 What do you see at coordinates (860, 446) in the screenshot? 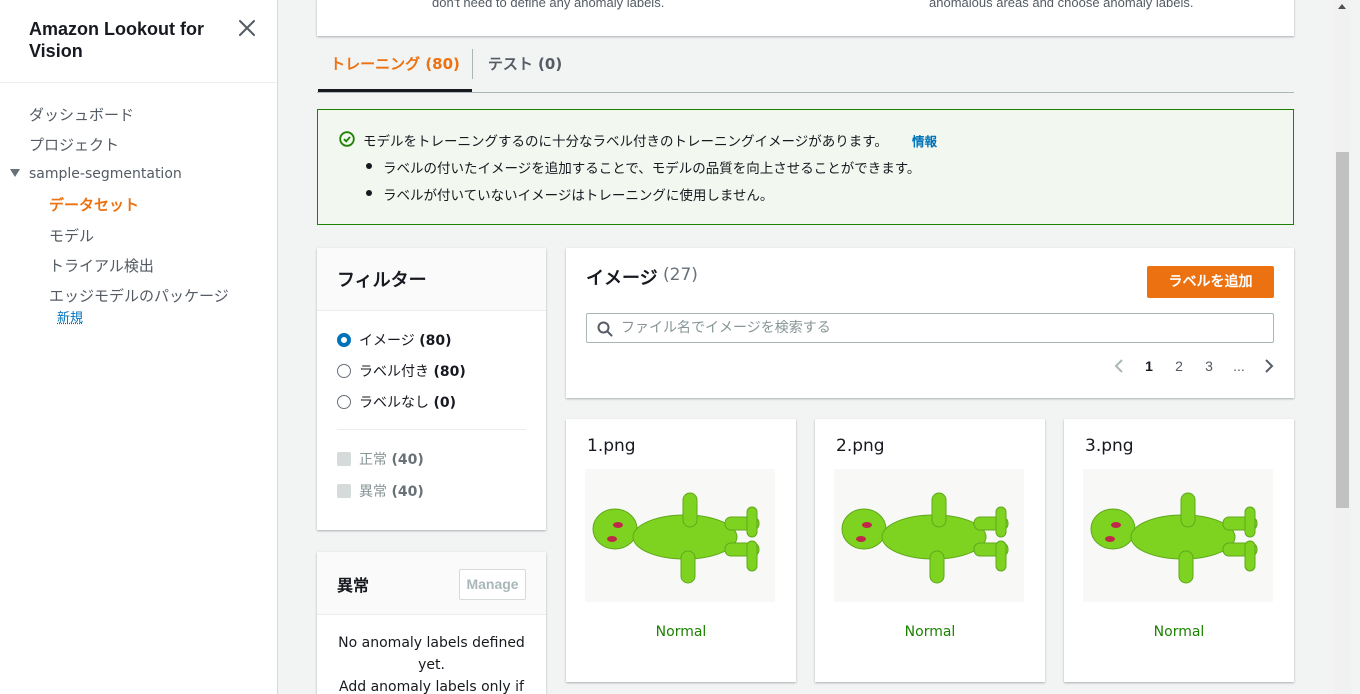
I see `card-filename: 2.png` at bounding box center [860, 446].